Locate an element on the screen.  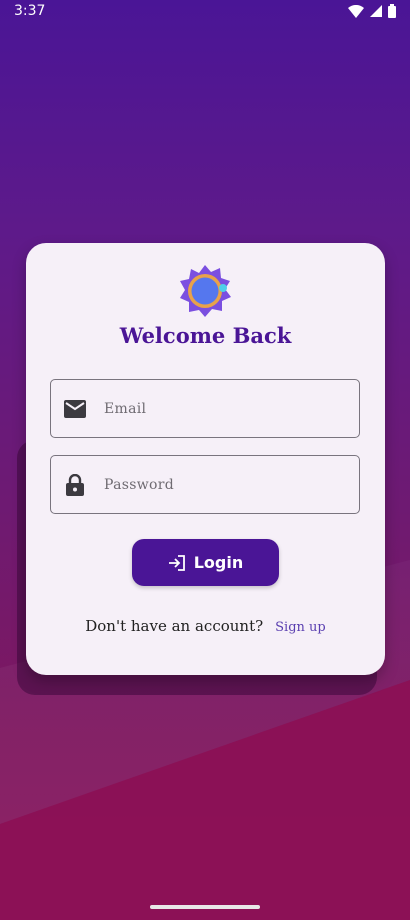
lock-icon is located at coordinates (75, 485).